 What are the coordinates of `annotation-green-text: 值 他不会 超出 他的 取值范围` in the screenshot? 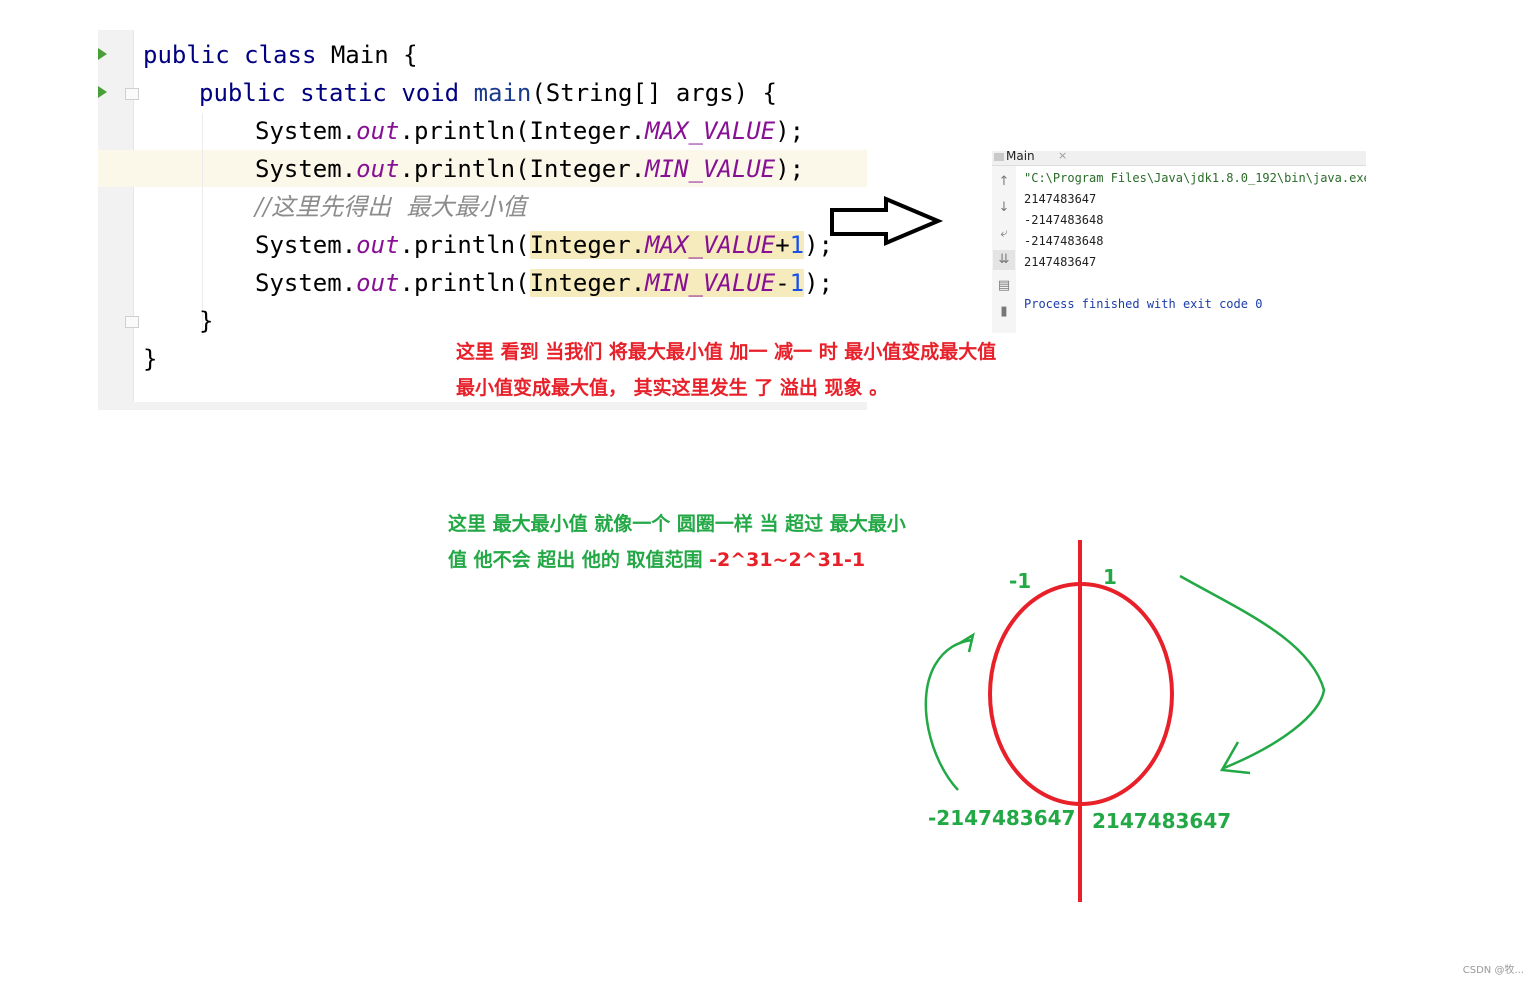 It's located at (579, 560).